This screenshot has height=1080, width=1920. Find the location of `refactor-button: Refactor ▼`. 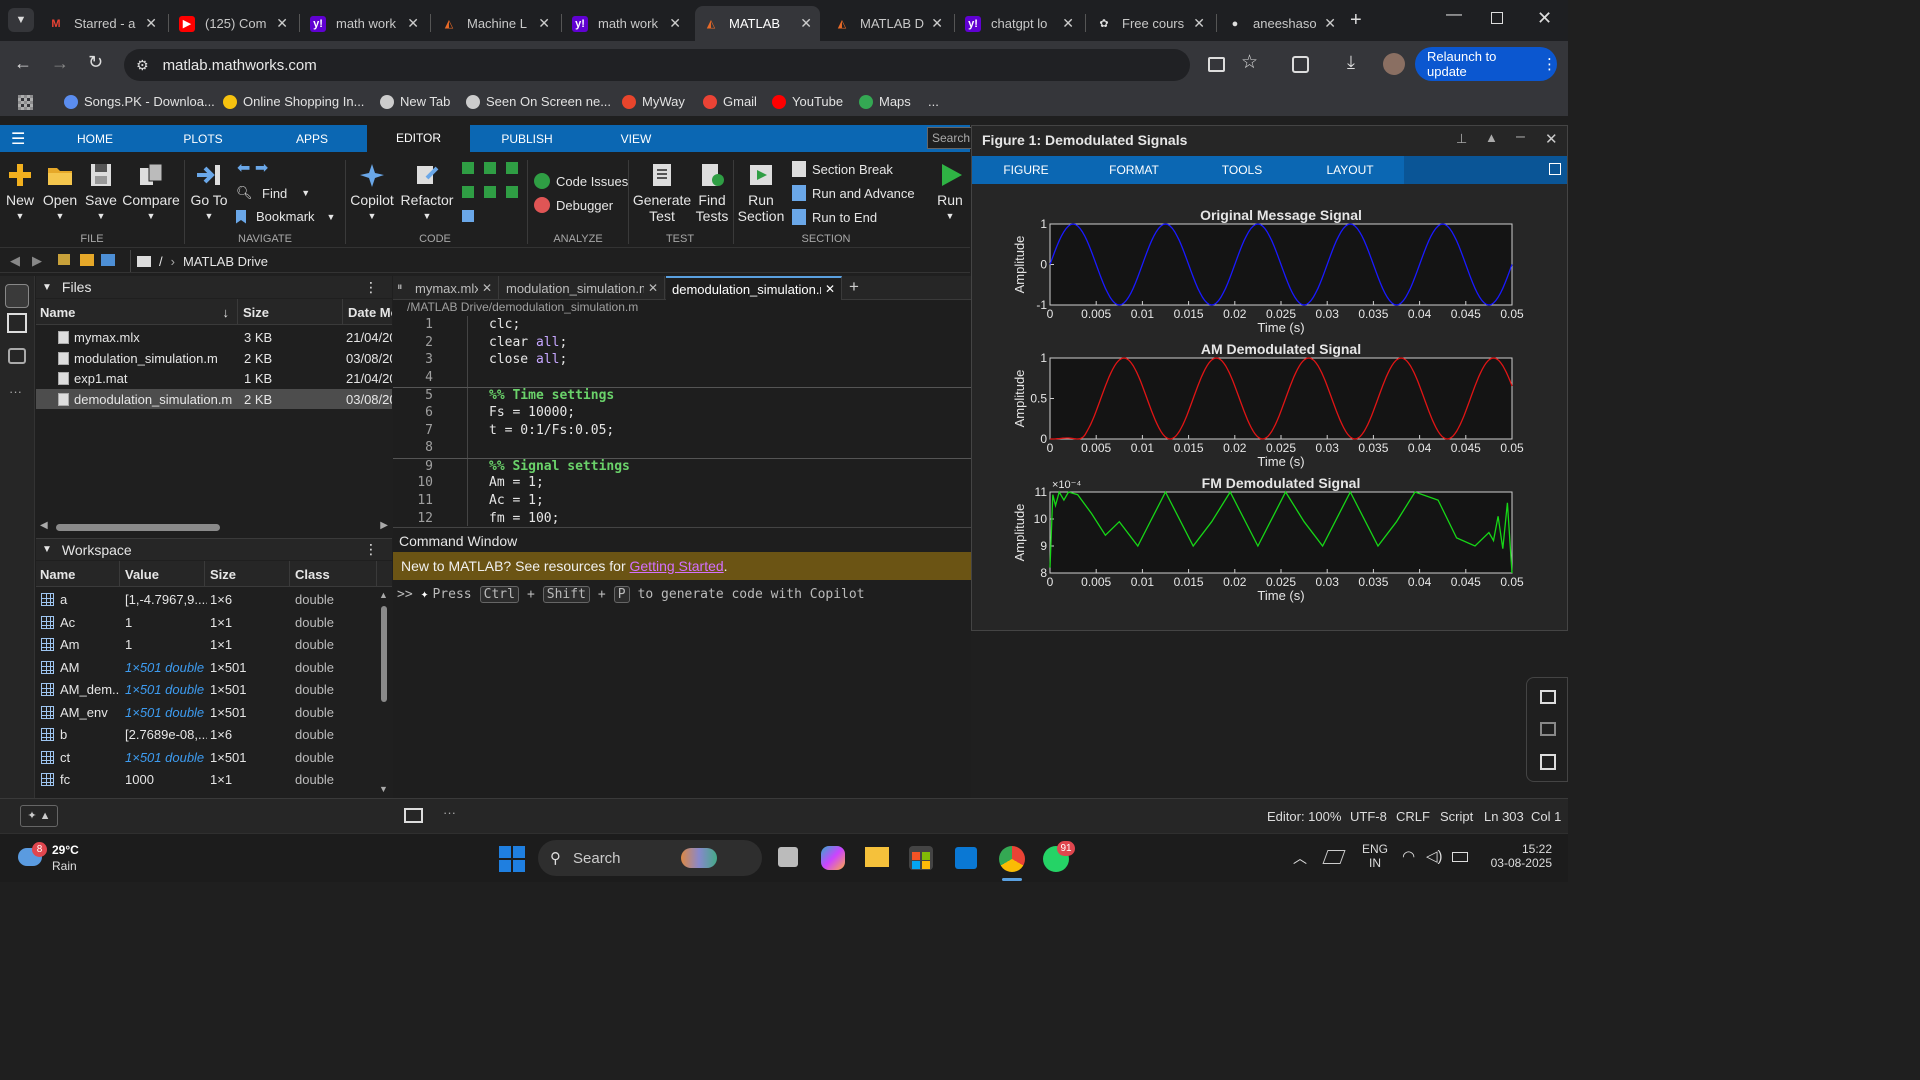

refactor-button: Refactor ▼ is located at coordinates (427, 193).